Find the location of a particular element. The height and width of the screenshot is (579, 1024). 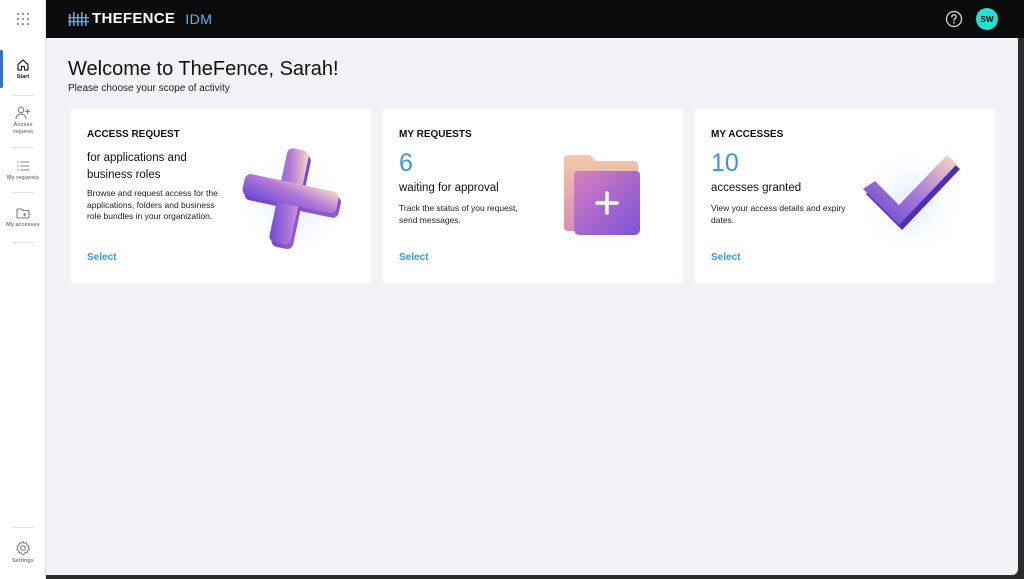

plus-illustration-icon is located at coordinates (292, 199).